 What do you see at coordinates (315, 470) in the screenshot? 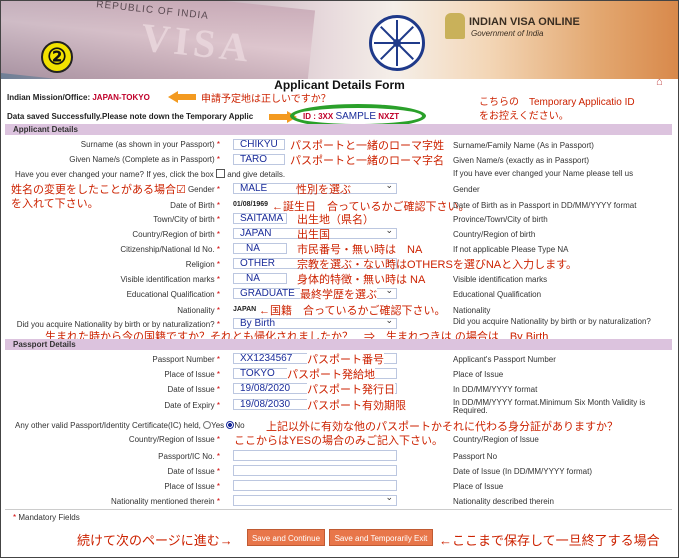
I see `ic-issue-input` at bounding box center [315, 470].